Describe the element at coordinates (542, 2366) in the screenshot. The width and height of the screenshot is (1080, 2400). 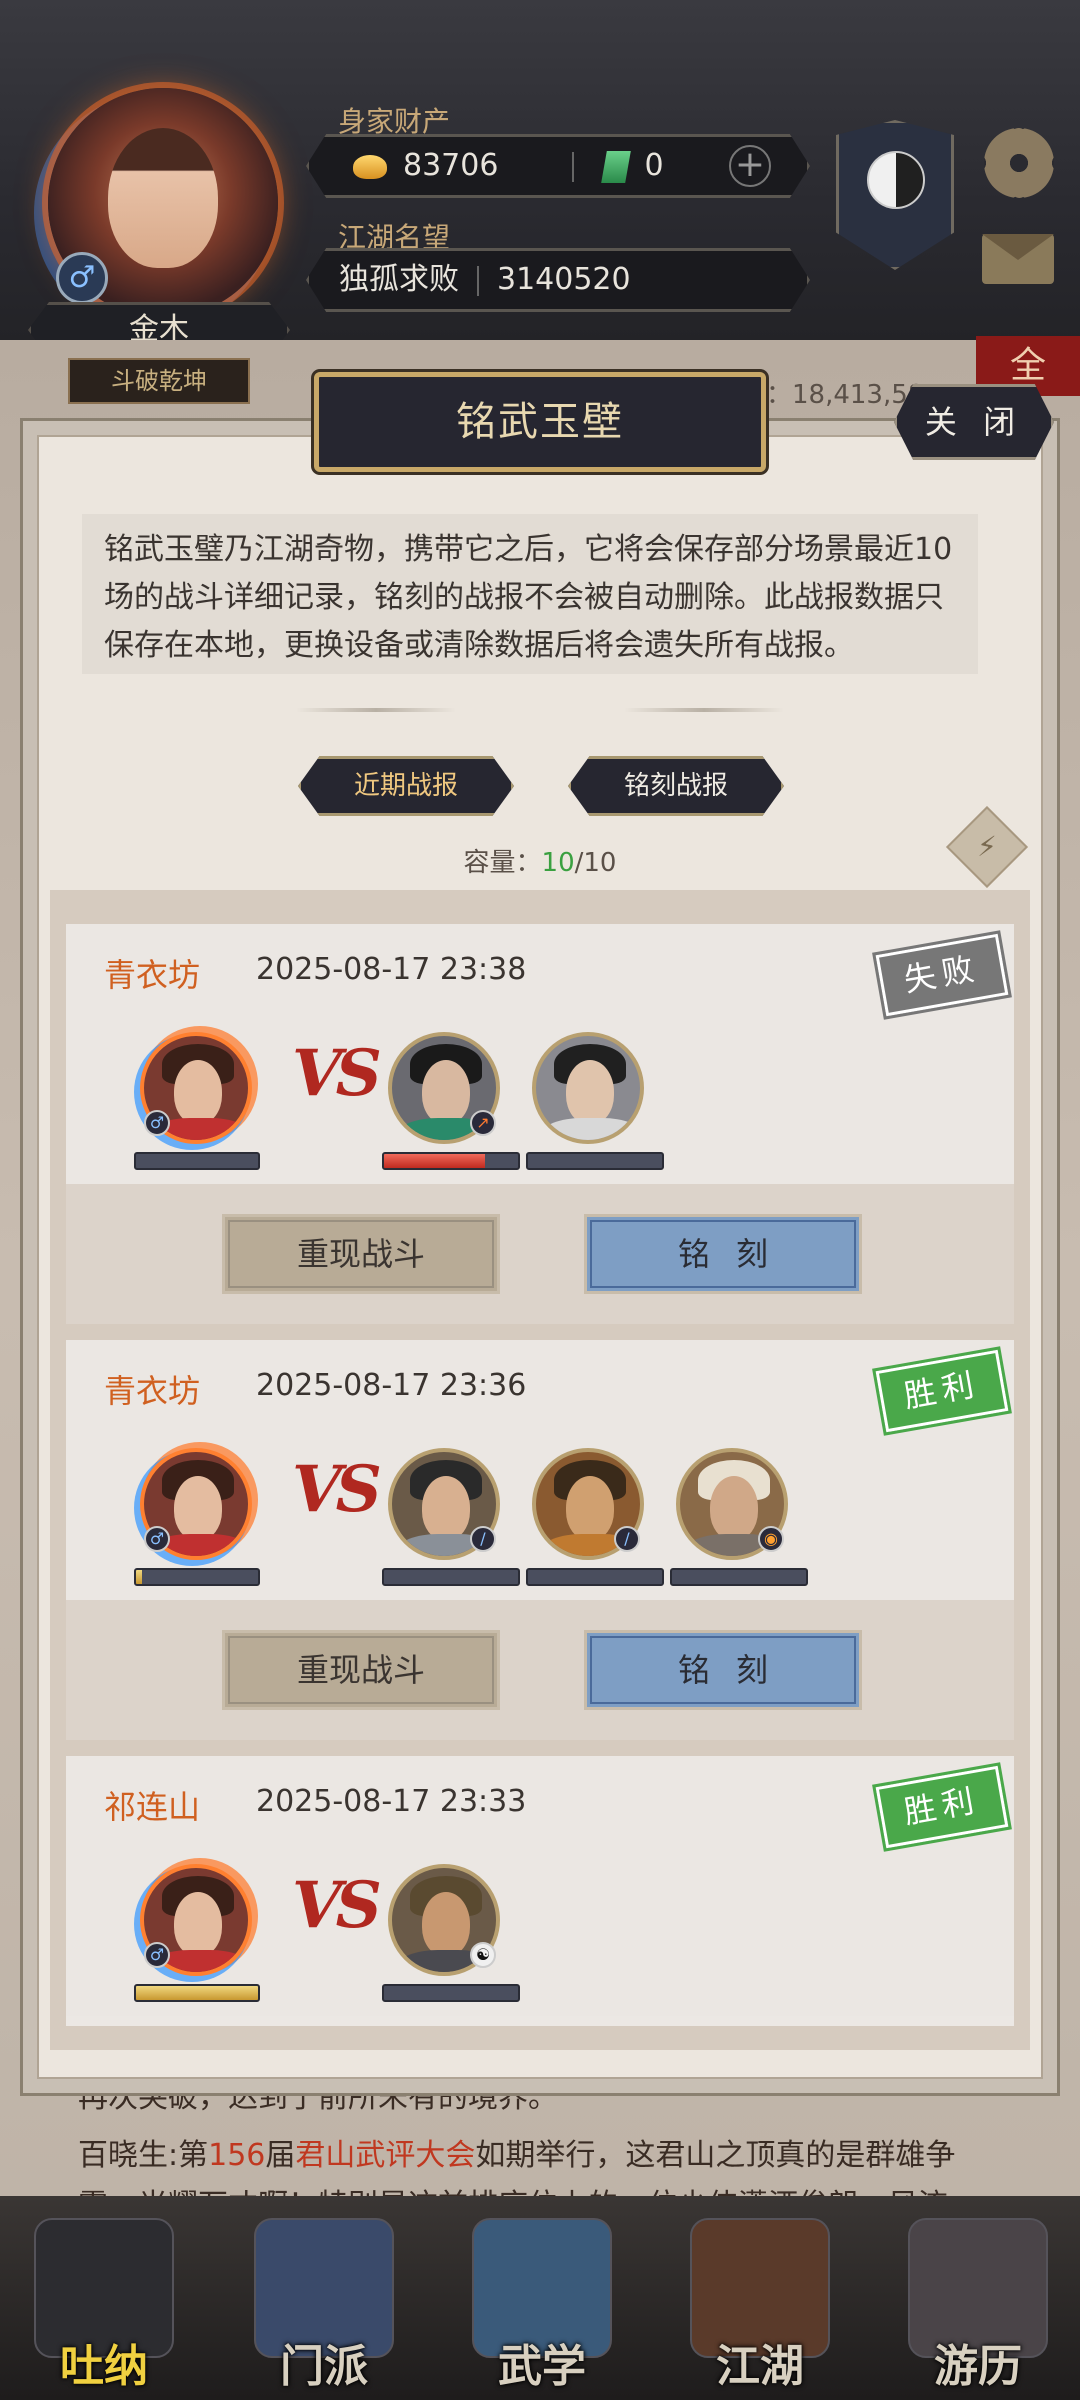
I see `nav-label: 武学` at that location.